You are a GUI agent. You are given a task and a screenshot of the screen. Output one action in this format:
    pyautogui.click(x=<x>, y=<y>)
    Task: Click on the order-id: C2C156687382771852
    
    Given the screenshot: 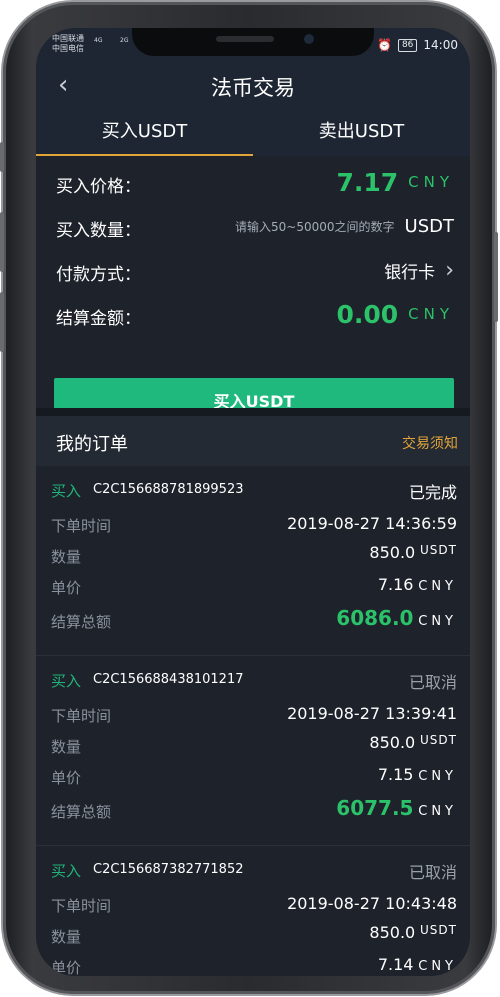 What is the action you would take?
    pyautogui.click(x=168, y=869)
    